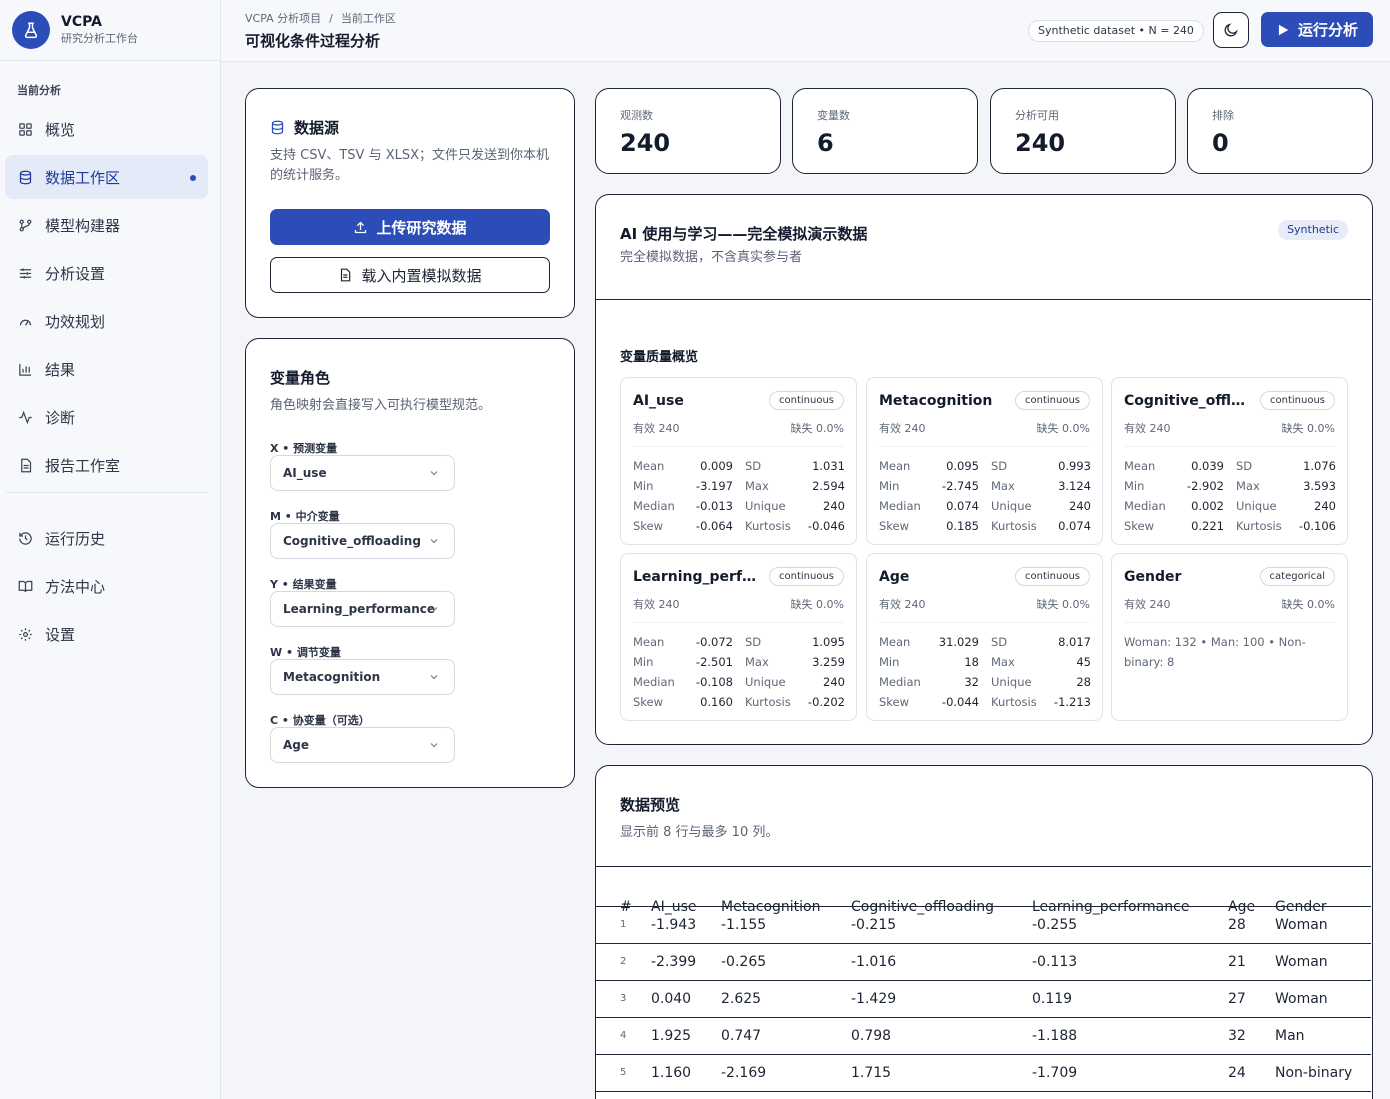  What do you see at coordinates (1052, 999) in the screenshot?
I see `table-cell: 0.119` at bounding box center [1052, 999].